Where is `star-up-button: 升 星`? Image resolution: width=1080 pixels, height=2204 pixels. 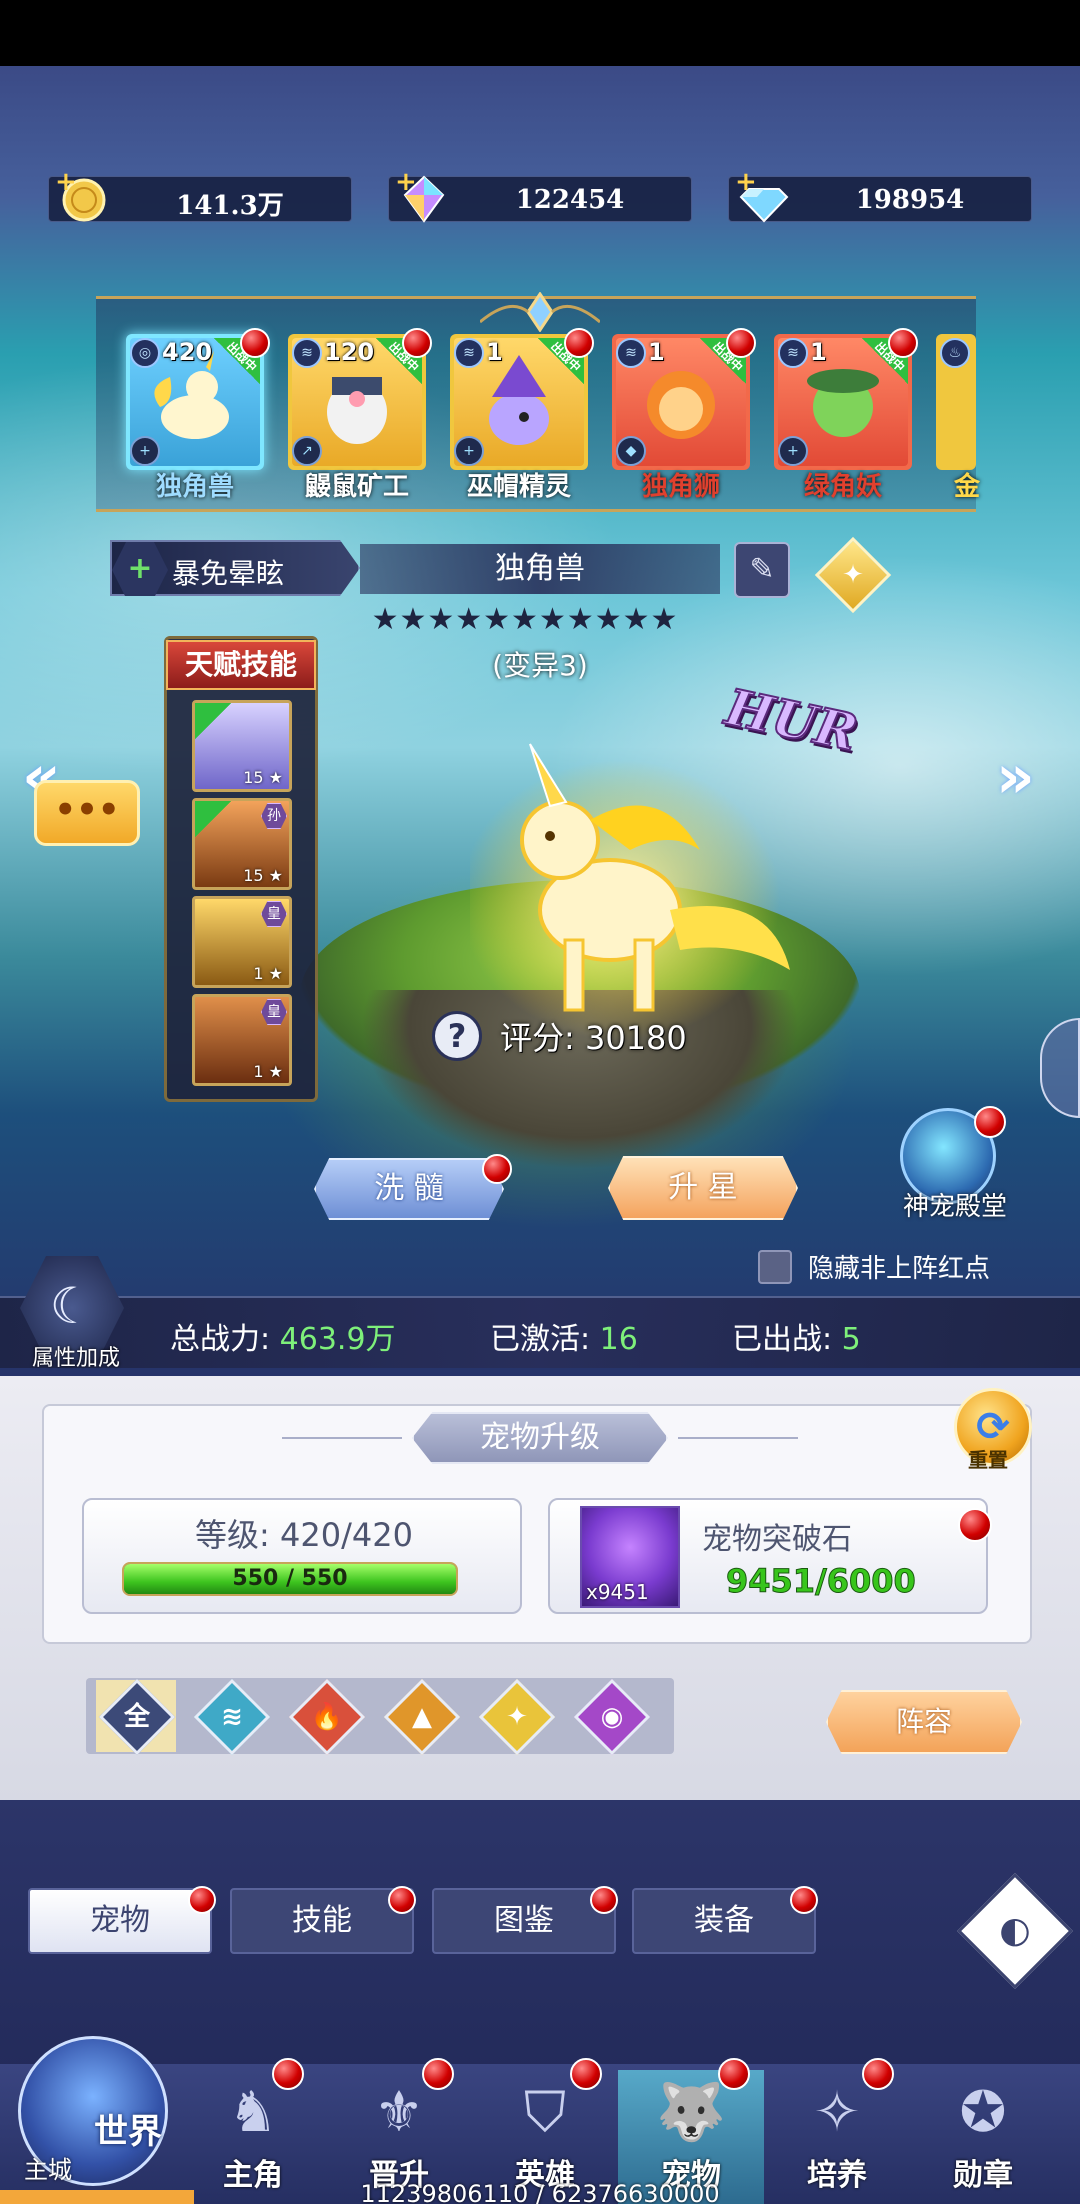 star-up-button: 升 星 is located at coordinates (703, 1188).